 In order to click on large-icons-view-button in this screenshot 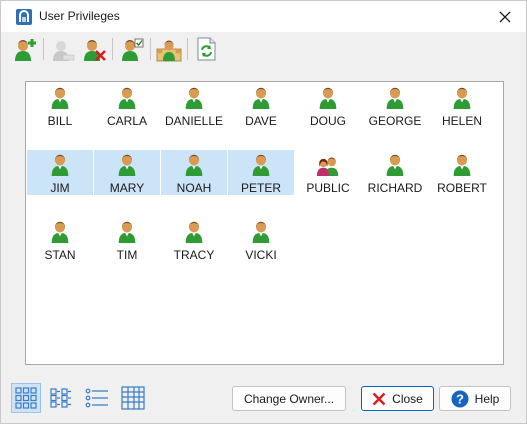, I will do `click(26, 398)`.